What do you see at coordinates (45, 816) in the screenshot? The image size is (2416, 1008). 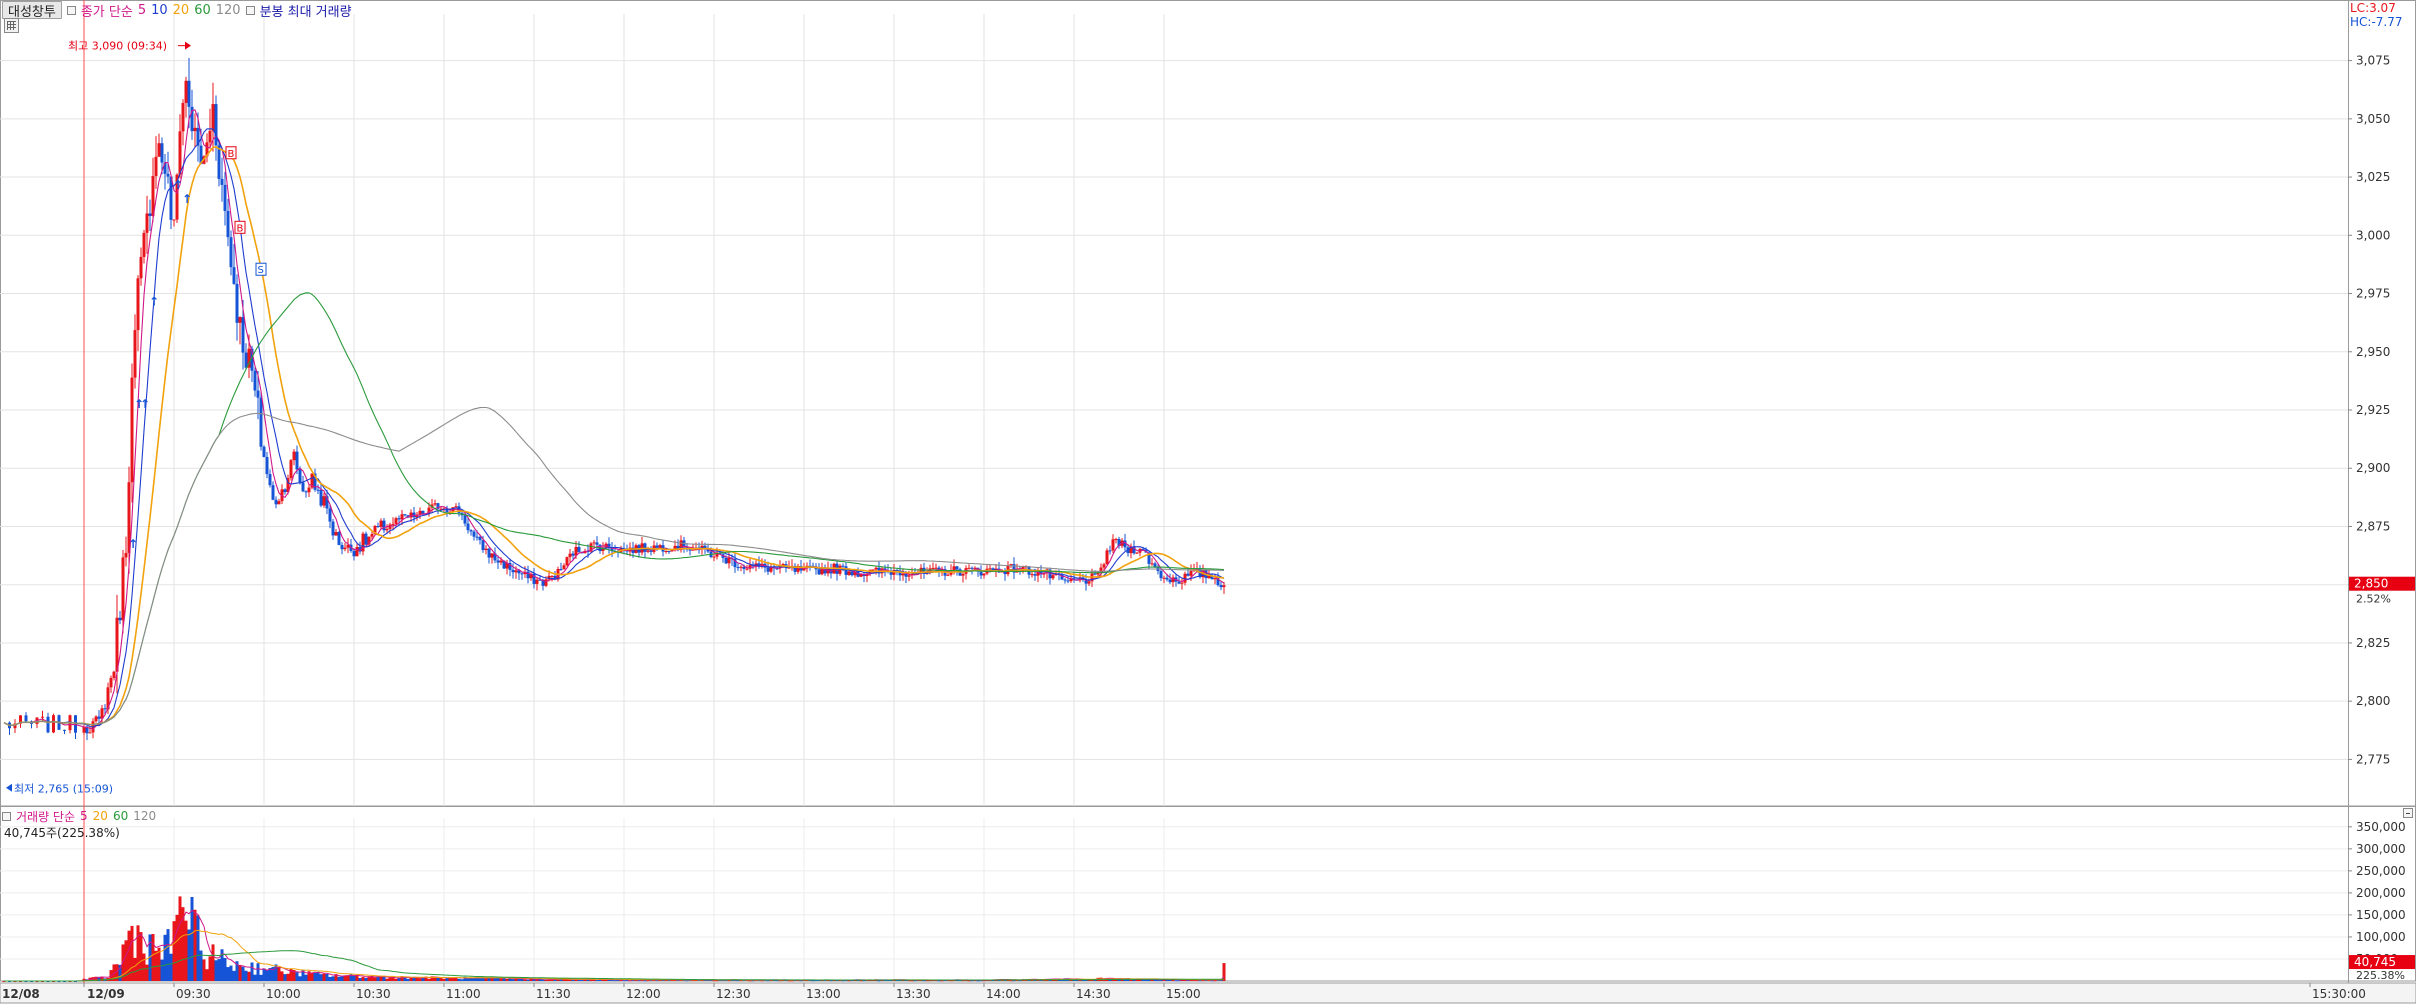 I see `volume-legend-title: 거래량 단순` at bounding box center [45, 816].